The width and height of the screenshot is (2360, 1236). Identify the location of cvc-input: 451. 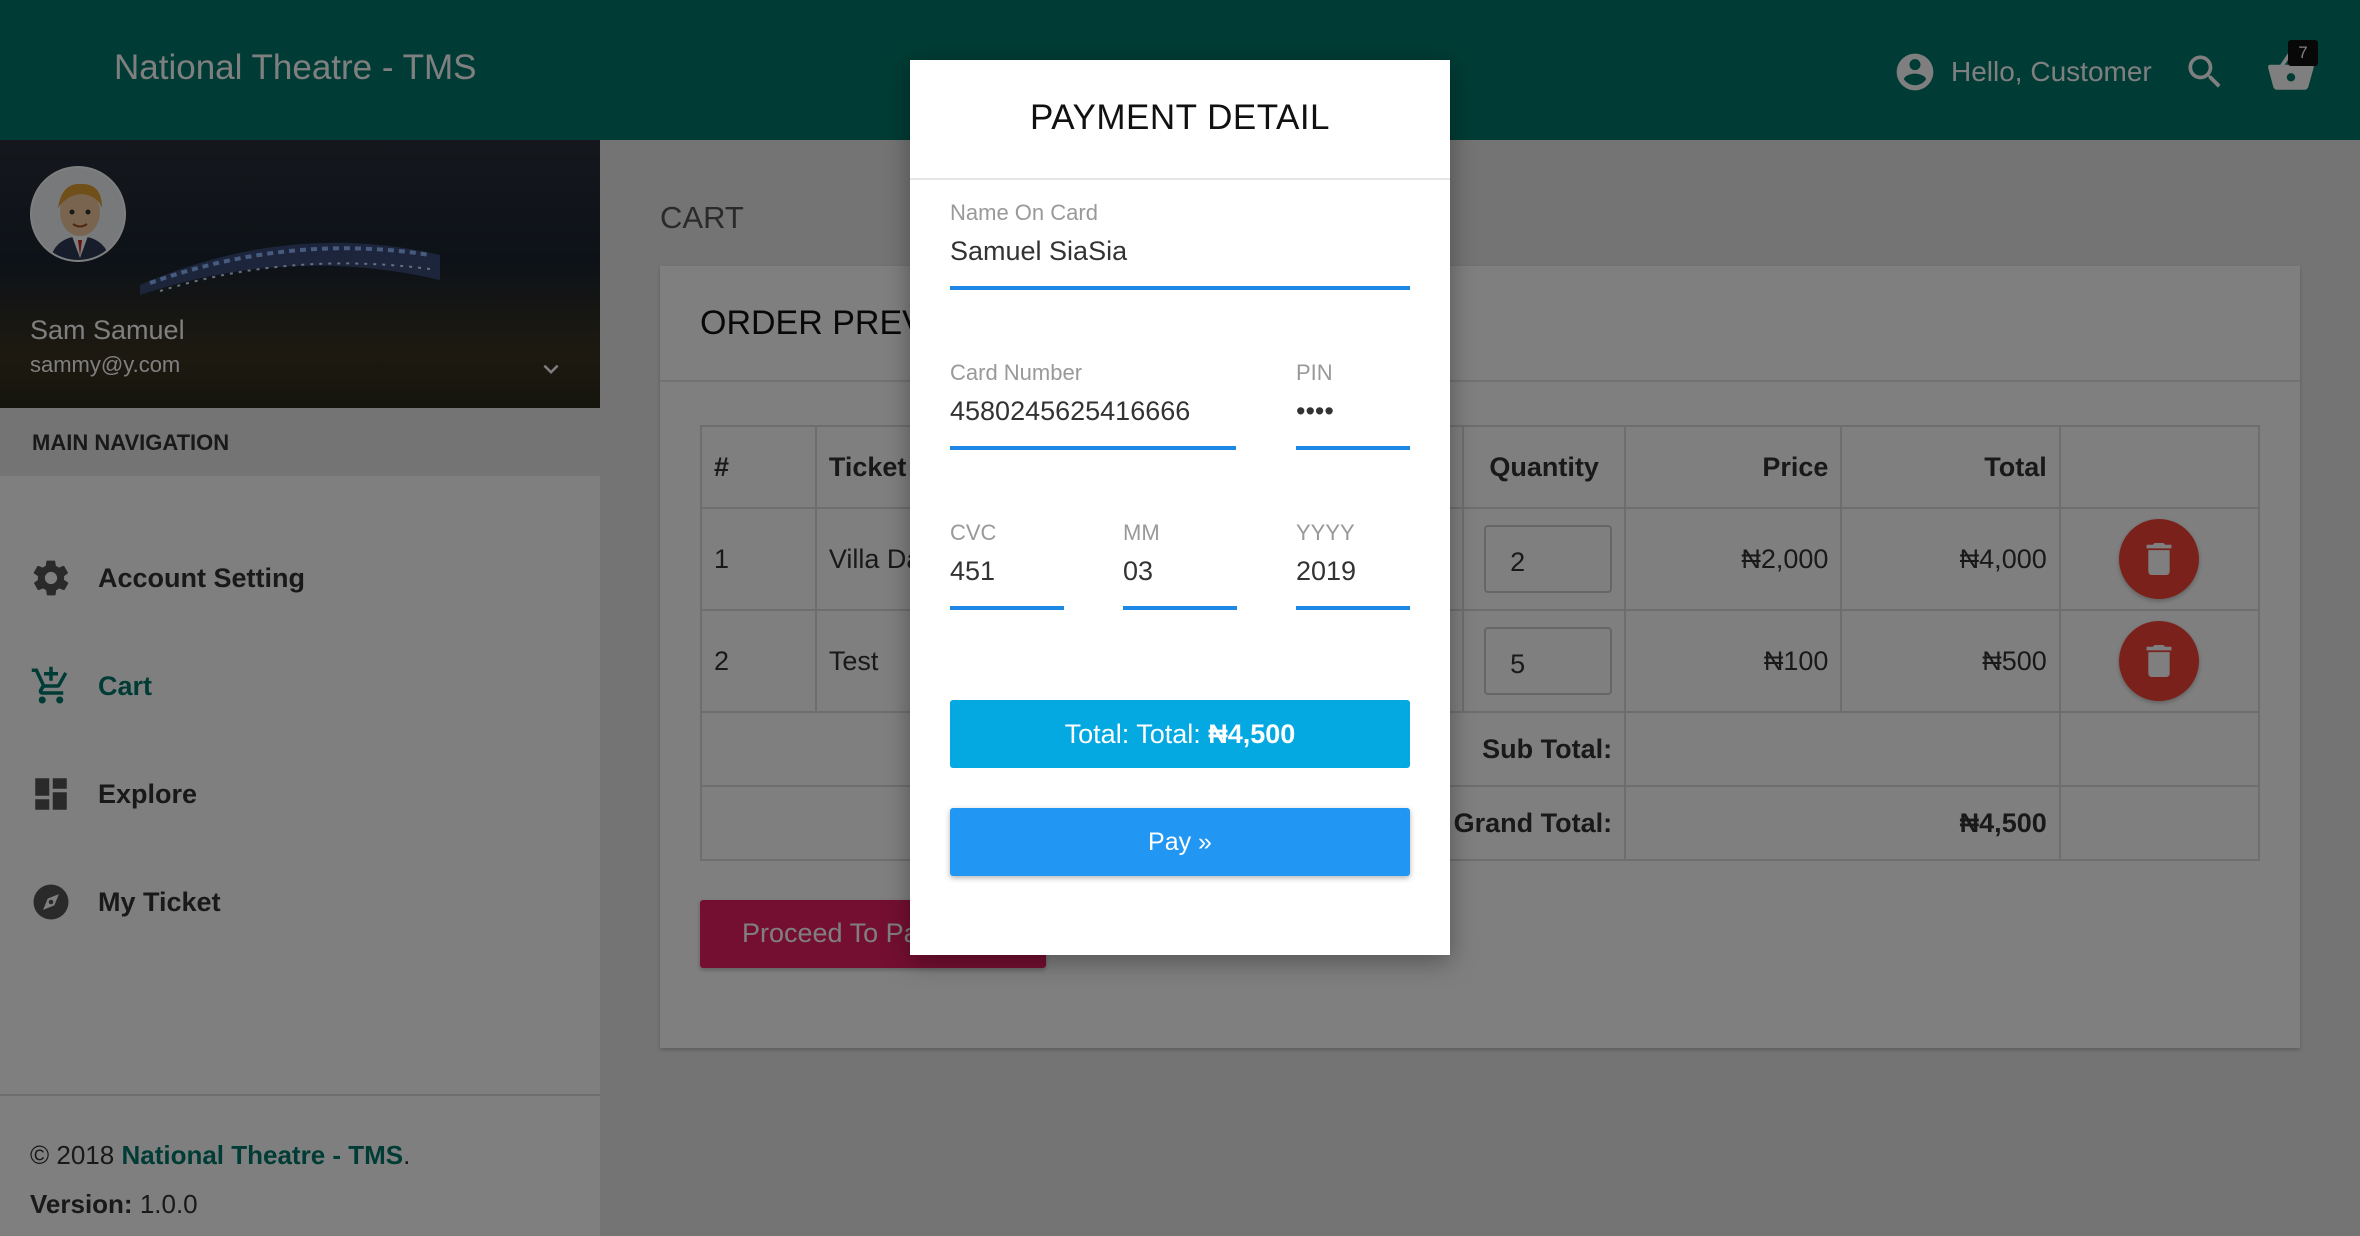
(1007, 583).